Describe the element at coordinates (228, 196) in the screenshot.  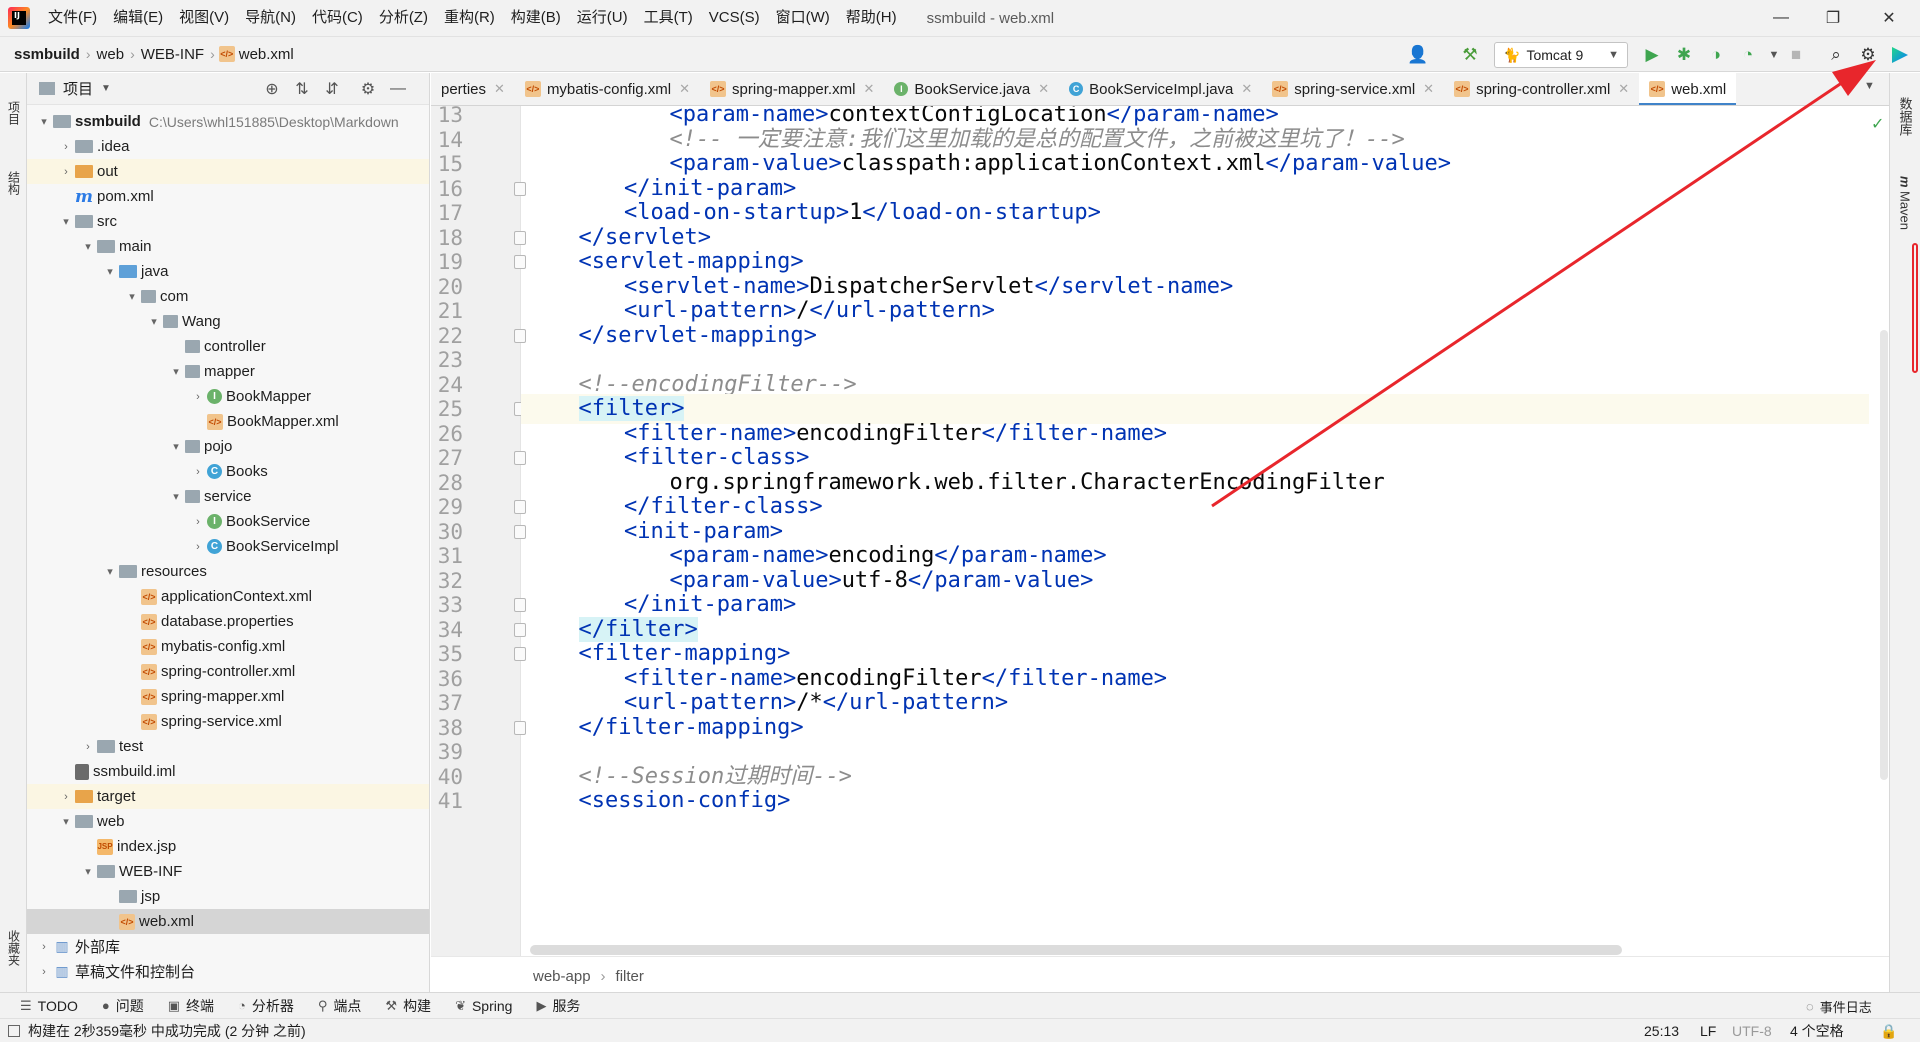
I see `tree-item: m pom.xml` at that location.